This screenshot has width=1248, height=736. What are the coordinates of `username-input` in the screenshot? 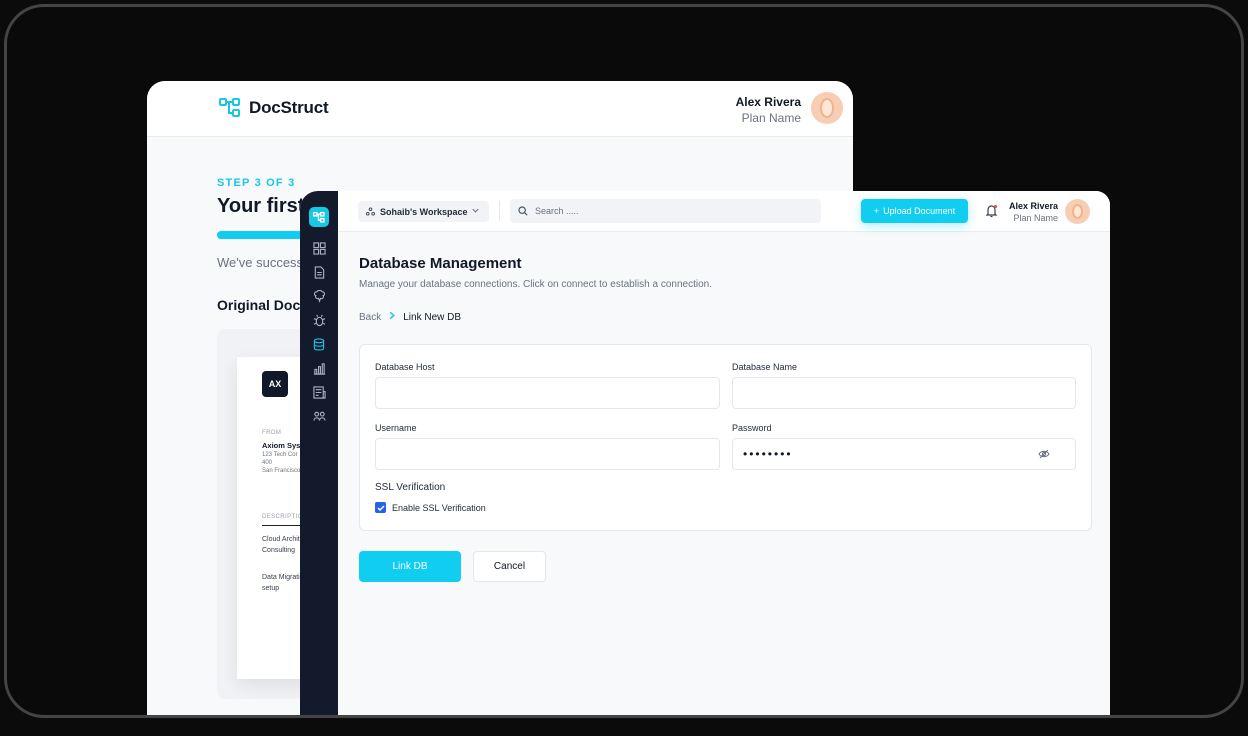 It's located at (547, 454).